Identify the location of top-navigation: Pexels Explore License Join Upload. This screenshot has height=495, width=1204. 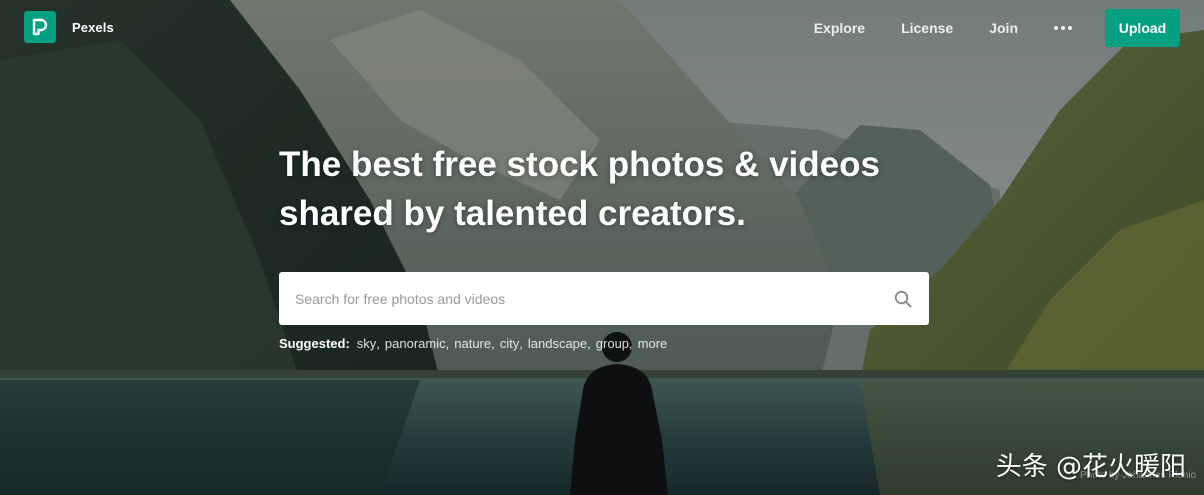
(602, 29).